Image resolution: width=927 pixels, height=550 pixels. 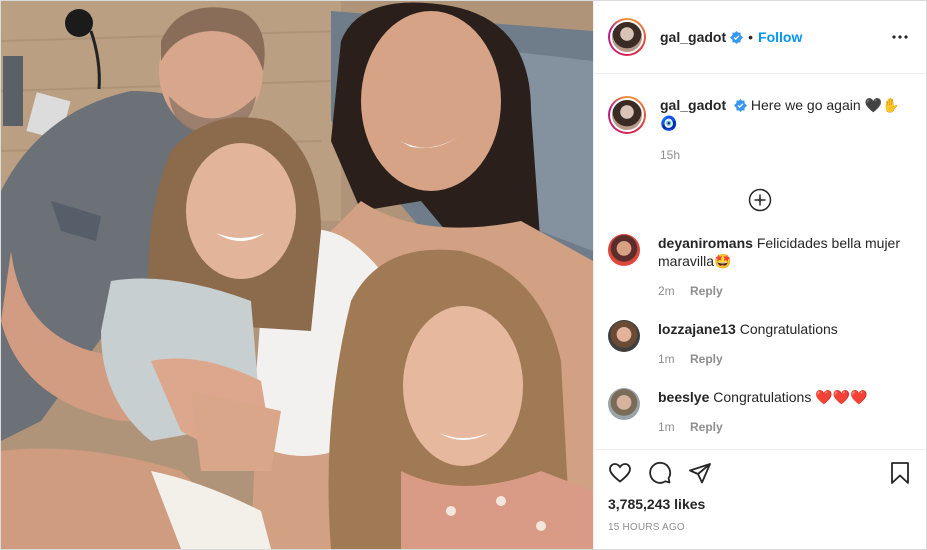 I want to click on post-caption: gal_gadot Here we go again 🖤✋ 🧿 15h, so click(x=760, y=119).